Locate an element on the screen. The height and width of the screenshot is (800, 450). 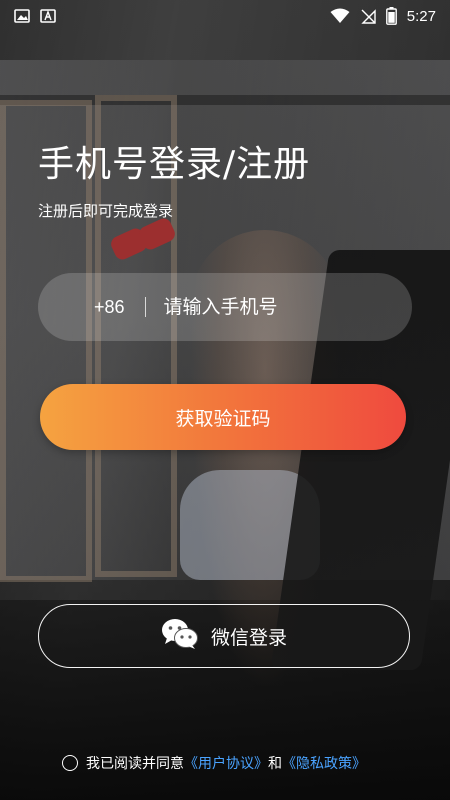
a-icon is located at coordinates (48, 16).